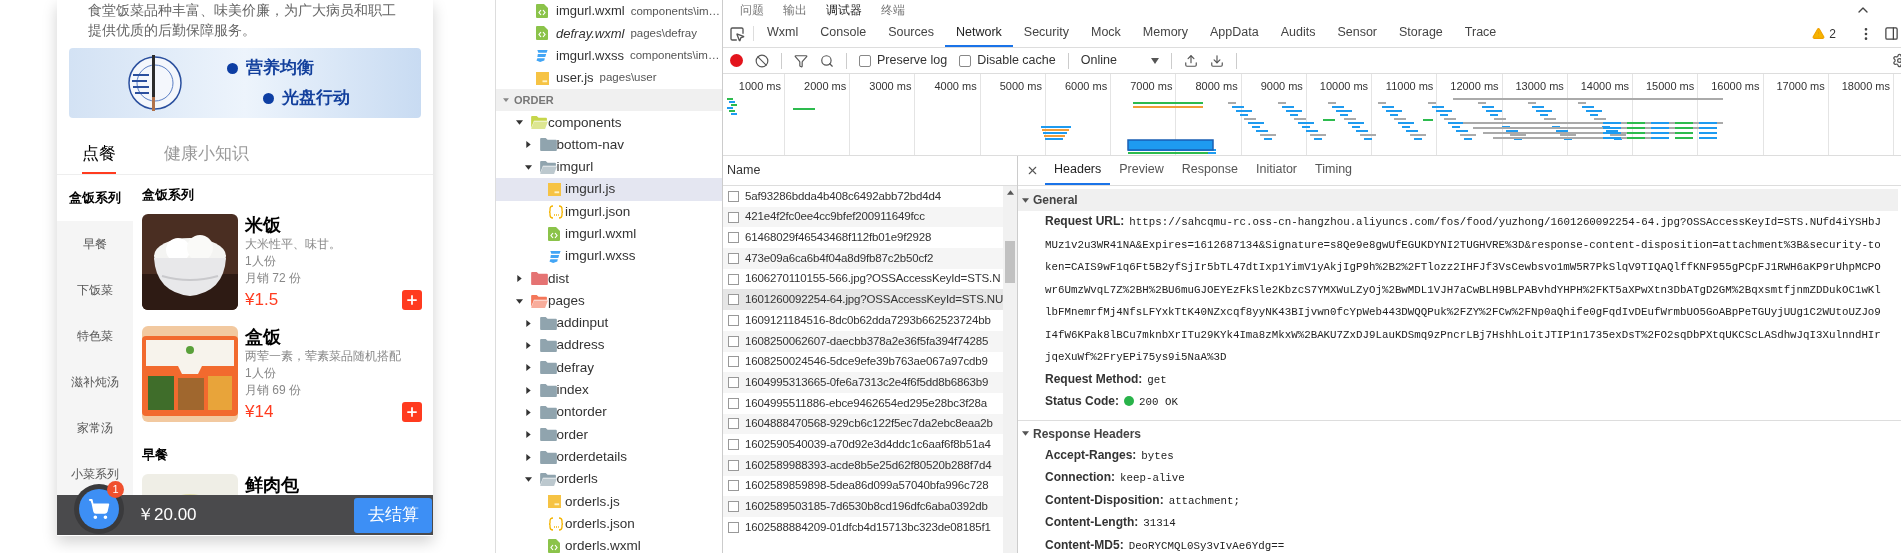  I want to click on request-row: 1604995313665-0fe6a7313c2e4f6f5dd8b6863b9, so click(863, 382).